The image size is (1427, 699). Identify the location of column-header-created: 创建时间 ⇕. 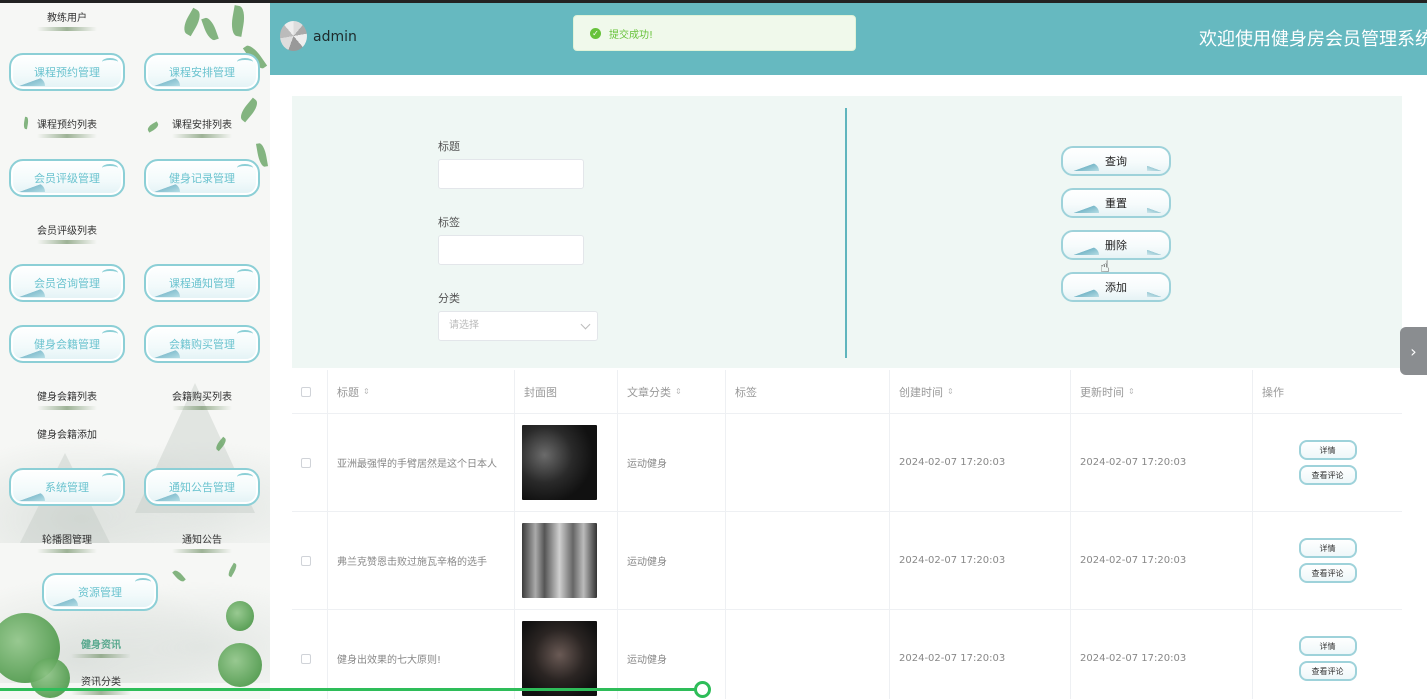
(980, 391).